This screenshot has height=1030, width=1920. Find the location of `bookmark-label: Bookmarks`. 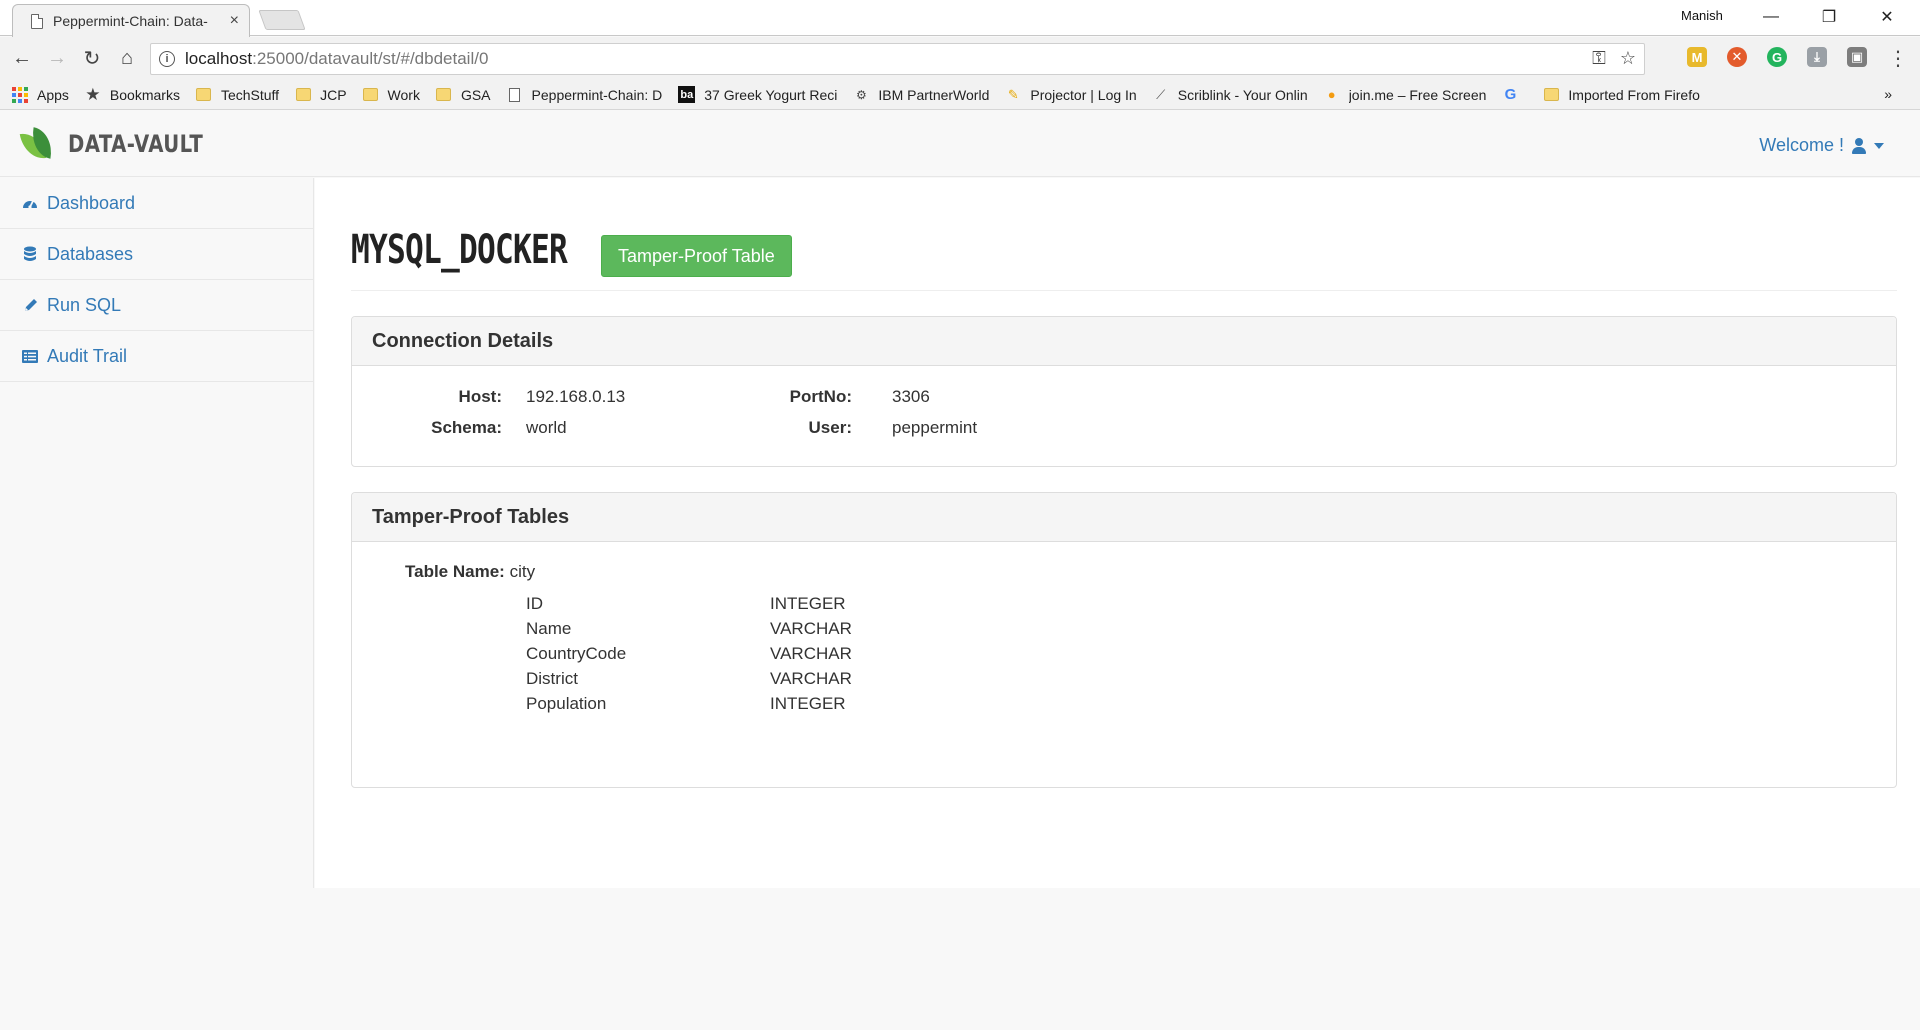

bookmark-label: Bookmarks is located at coordinates (144, 94).